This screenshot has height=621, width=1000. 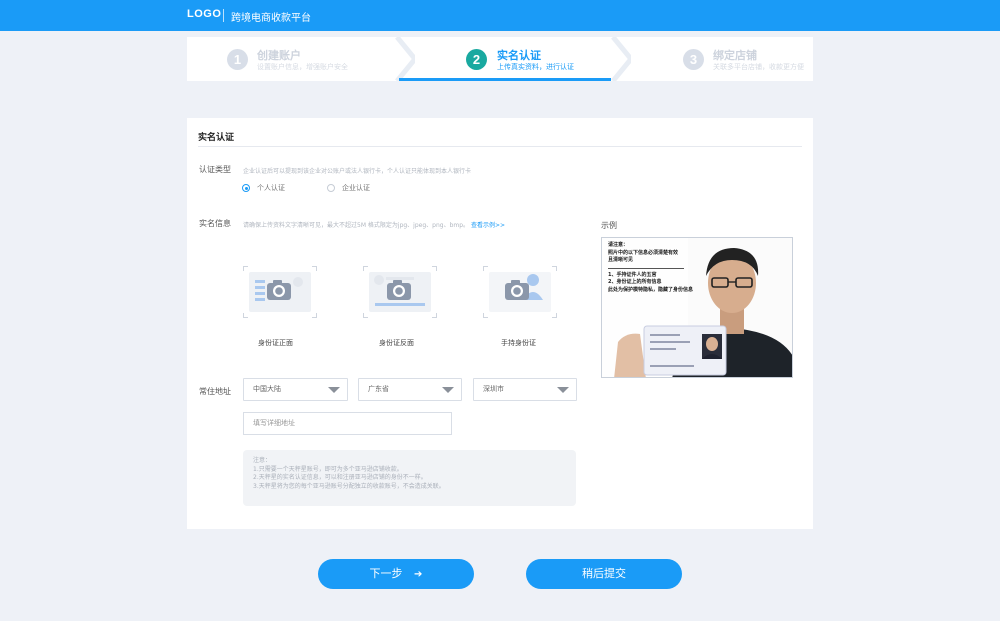 What do you see at coordinates (621, 260) in the screenshot?
I see `example-note-line: 且清晰可见` at bounding box center [621, 260].